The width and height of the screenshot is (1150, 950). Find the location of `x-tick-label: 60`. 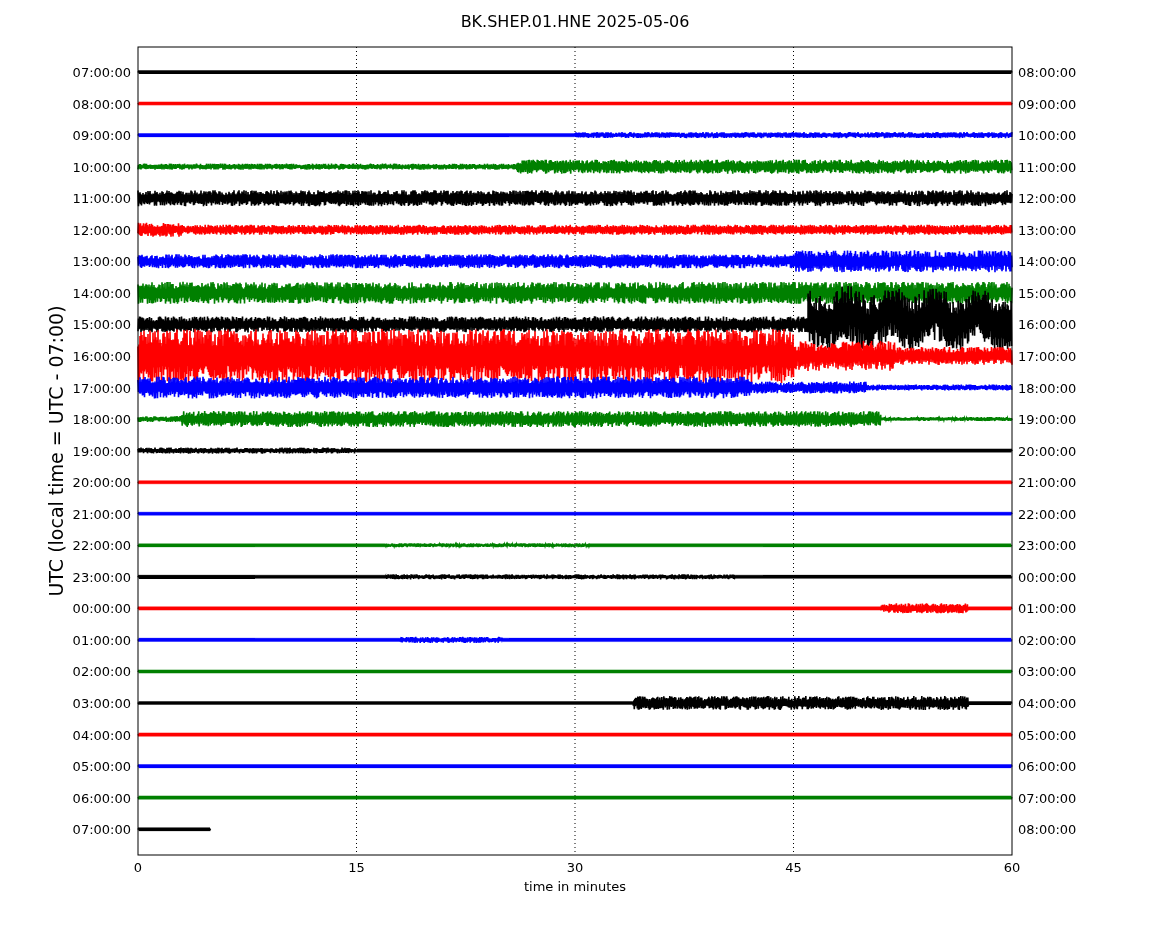

x-tick-label: 60 is located at coordinates (1012, 867).